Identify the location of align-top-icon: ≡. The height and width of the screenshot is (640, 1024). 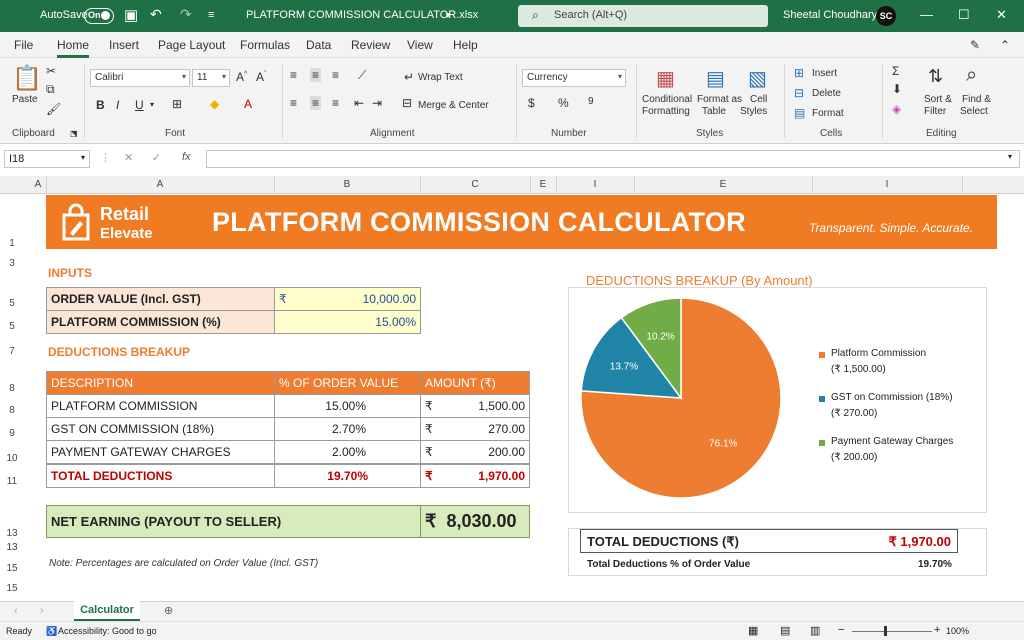
(293, 75).